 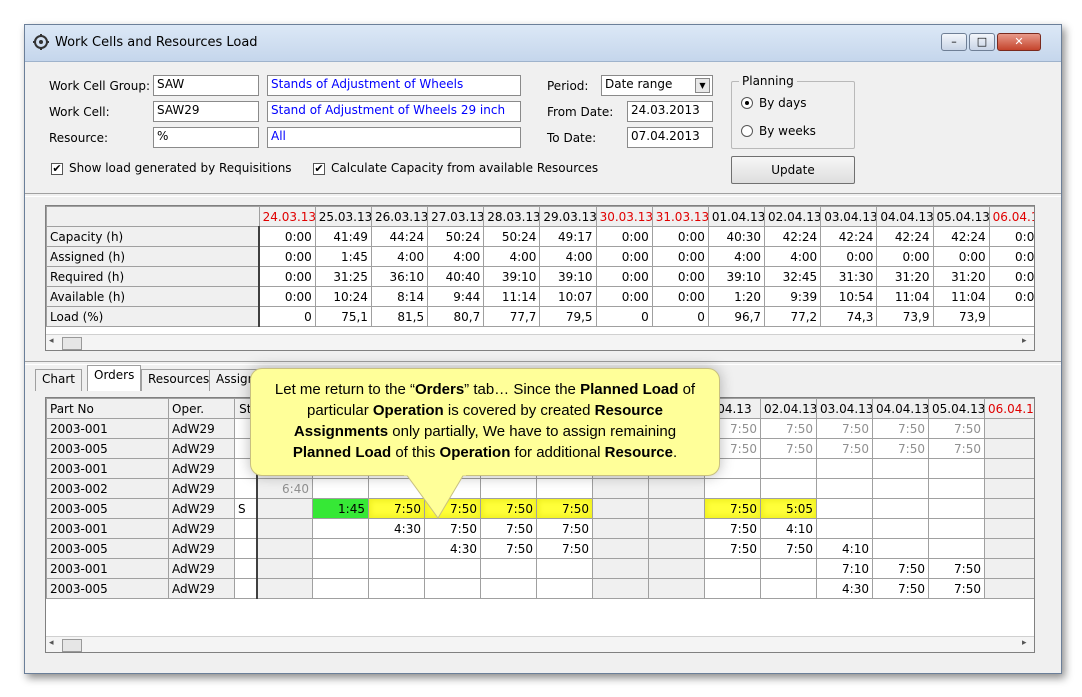 I want to click on date-header: 28.03.13, so click(x=512, y=216).